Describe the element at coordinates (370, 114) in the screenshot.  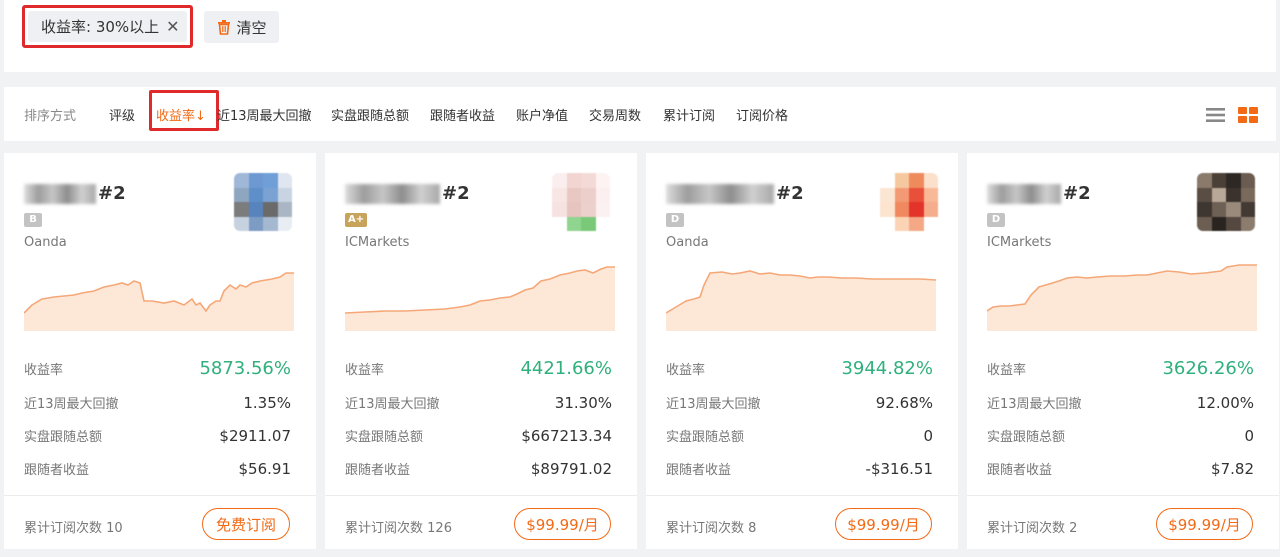
I see `sort-follow-total: 实盘跟随总额` at that location.